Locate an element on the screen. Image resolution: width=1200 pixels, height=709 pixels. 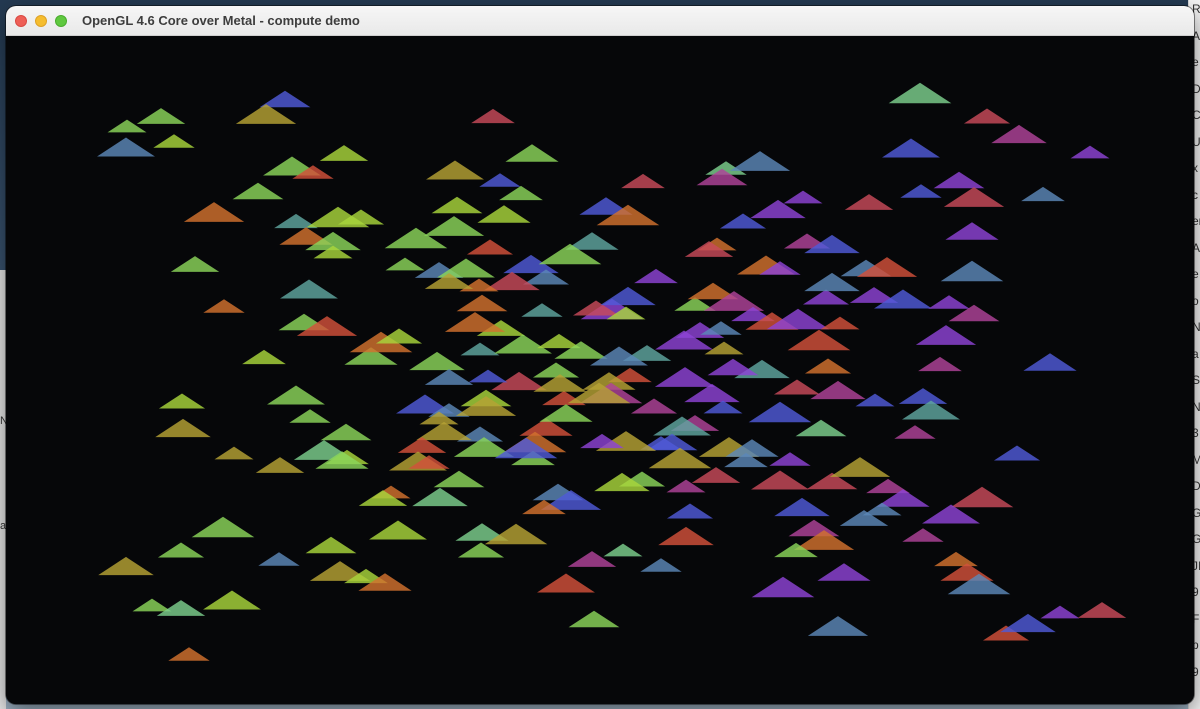
close-window-button is located at coordinates (21, 21).